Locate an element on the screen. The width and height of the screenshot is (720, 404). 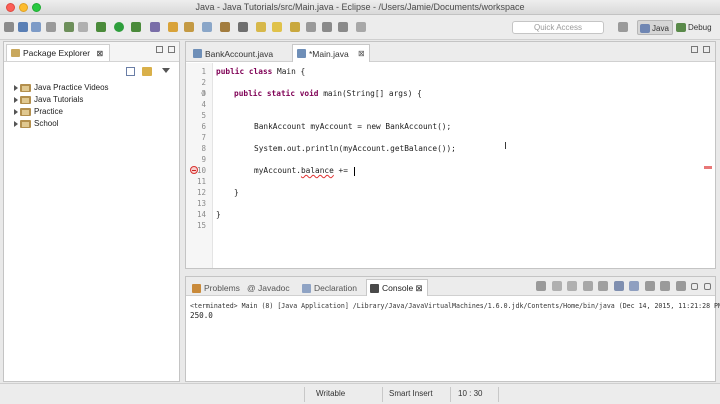
new-icon is located at coordinates (9, 27).